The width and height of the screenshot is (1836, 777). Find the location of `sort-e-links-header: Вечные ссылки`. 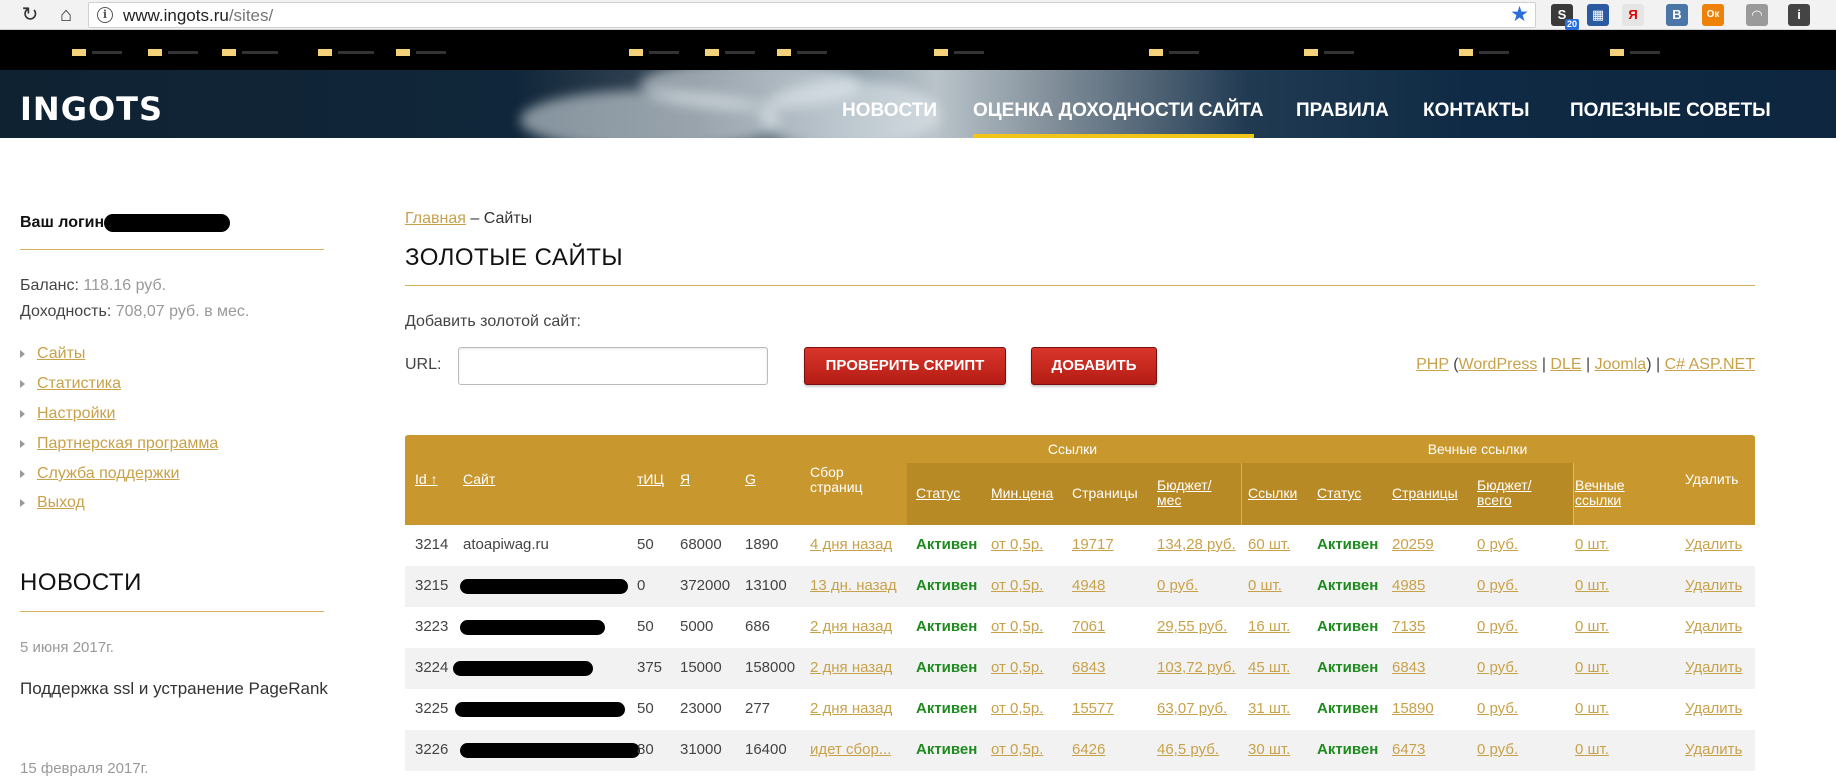

sort-e-links-header: Вечные ссылки is located at coordinates (1600, 493).